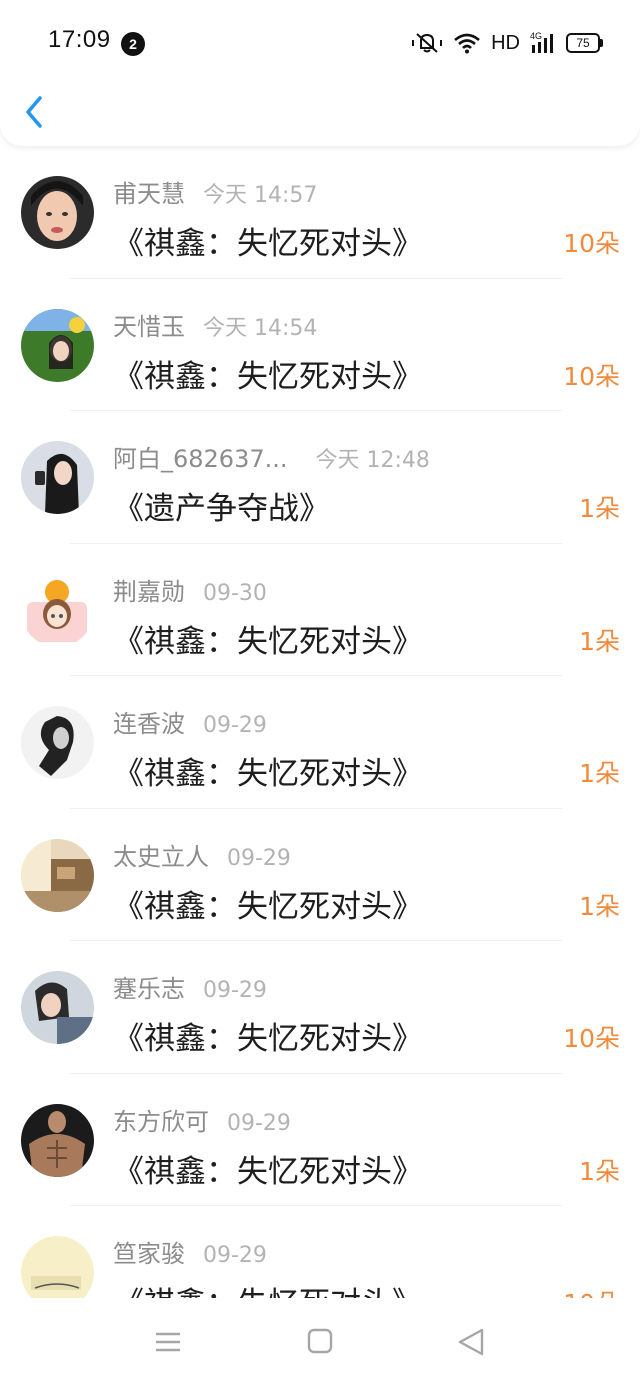 The height and width of the screenshot is (1387, 640). Describe the element at coordinates (190, 589) in the screenshot. I see `sender-line: 荆嘉勋 09-30` at that location.